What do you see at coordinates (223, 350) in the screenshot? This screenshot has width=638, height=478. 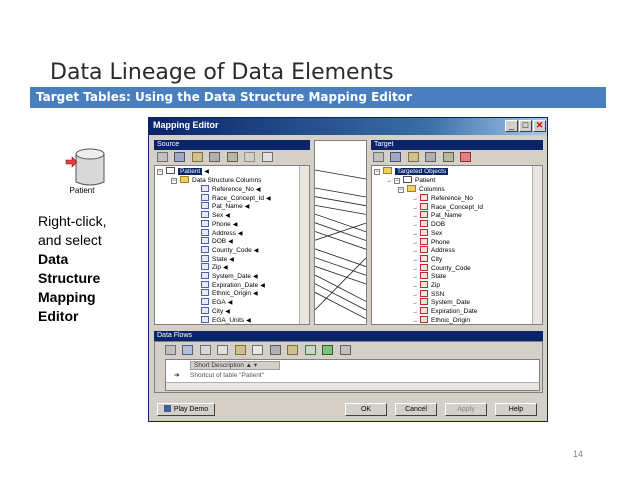 I see `copy-icon` at bounding box center [223, 350].